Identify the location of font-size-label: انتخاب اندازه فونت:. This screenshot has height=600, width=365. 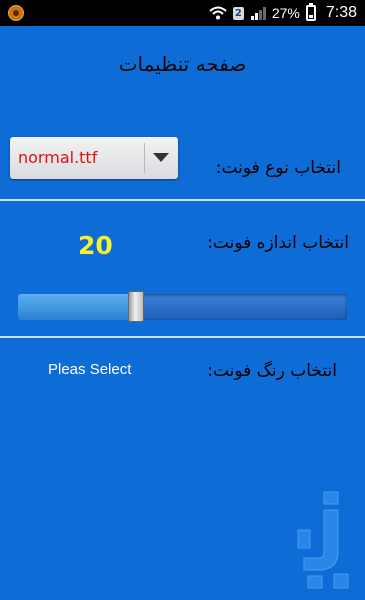
(278, 243).